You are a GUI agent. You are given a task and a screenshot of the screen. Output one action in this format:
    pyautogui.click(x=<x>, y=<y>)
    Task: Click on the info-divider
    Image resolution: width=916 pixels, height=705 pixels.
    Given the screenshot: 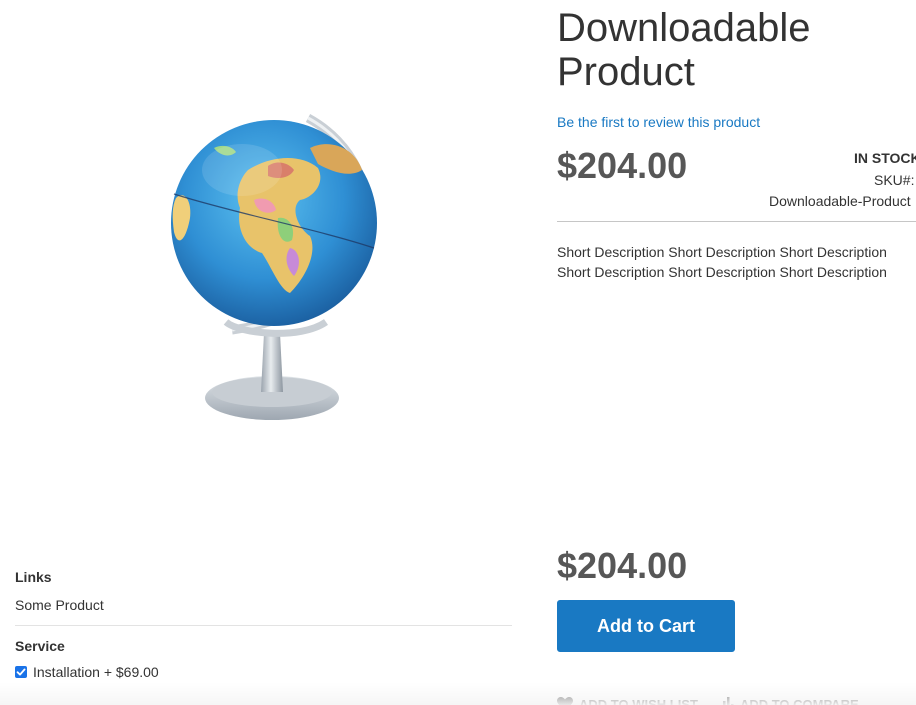 What is the action you would take?
    pyautogui.click(x=736, y=221)
    